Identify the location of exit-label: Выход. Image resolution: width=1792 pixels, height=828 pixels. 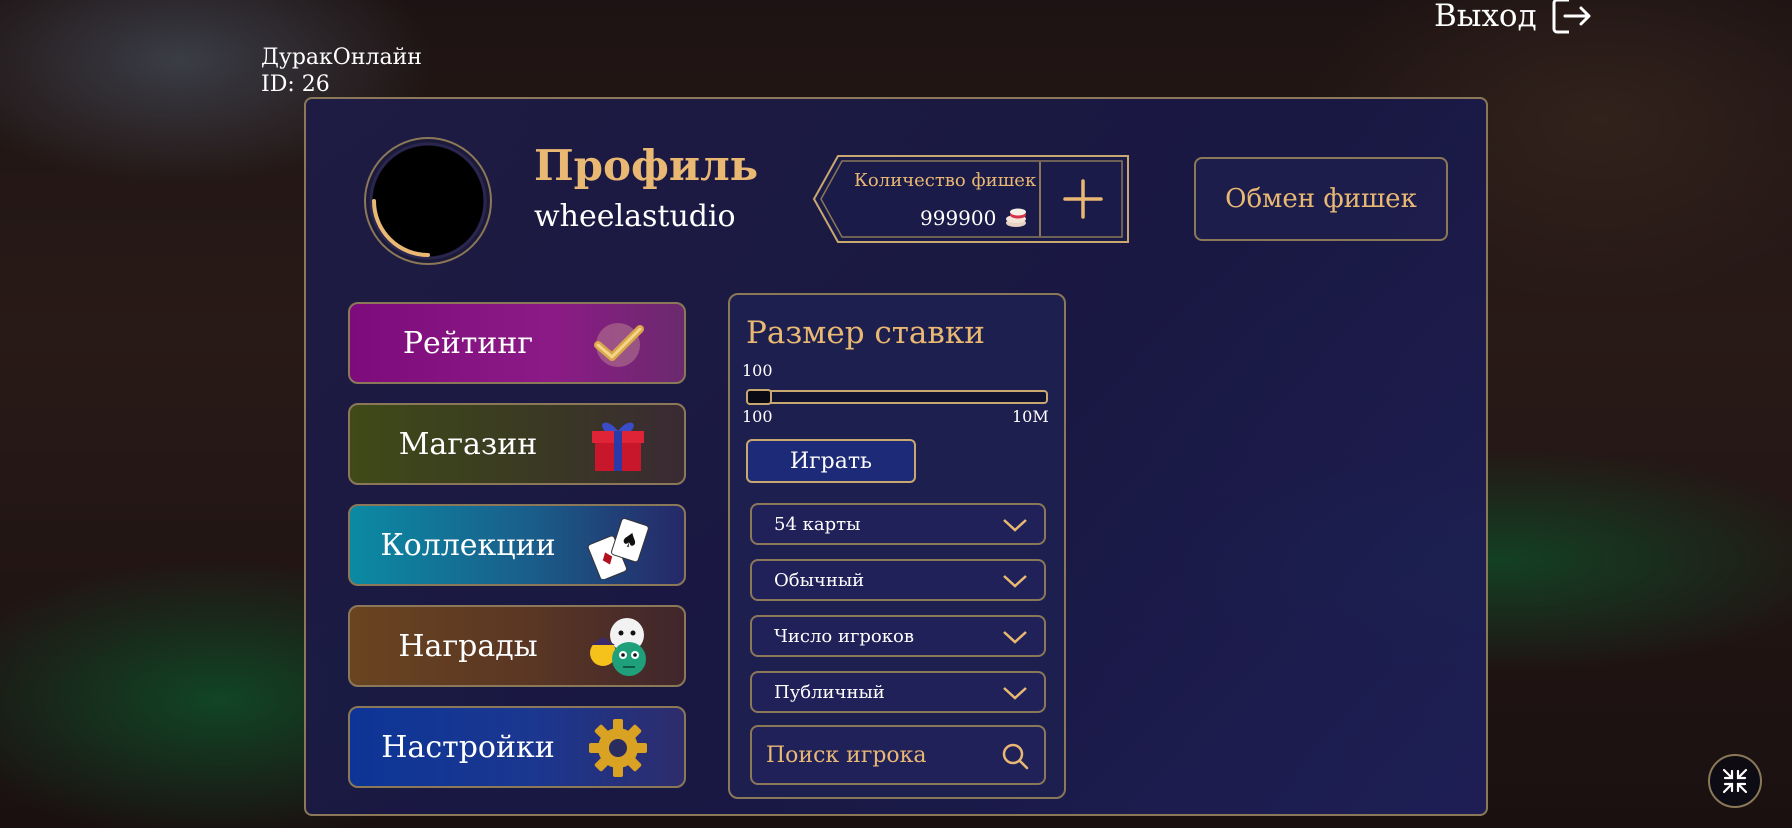
(1485, 17).